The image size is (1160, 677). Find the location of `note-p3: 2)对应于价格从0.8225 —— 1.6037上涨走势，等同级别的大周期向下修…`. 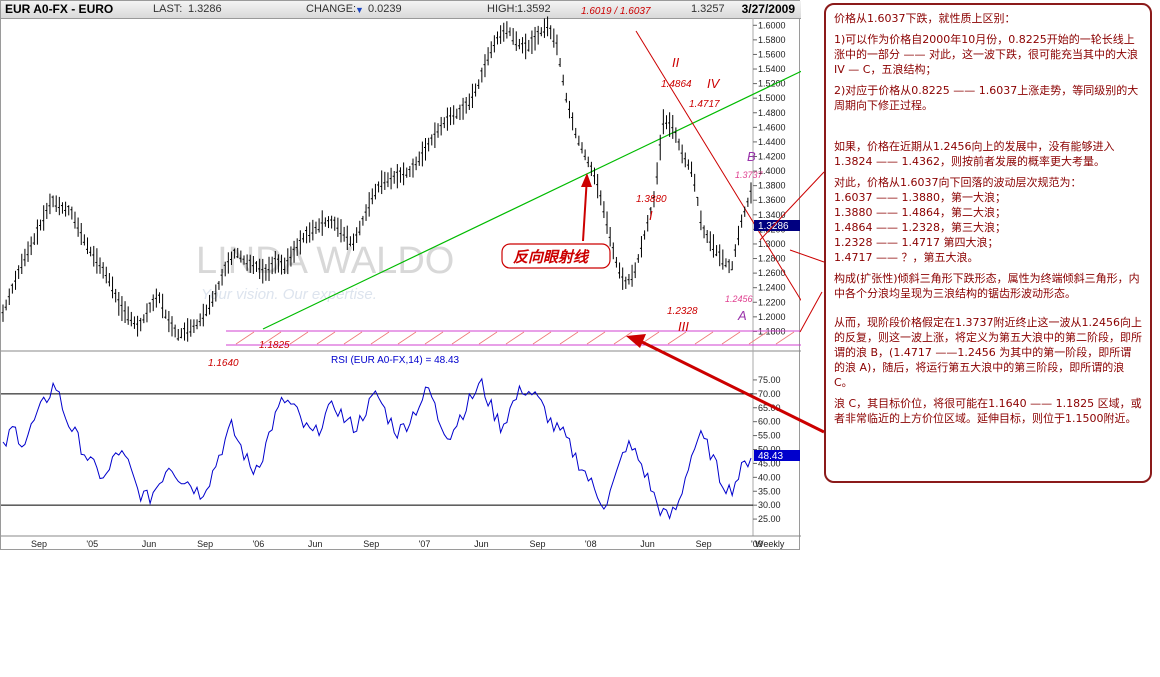

note-p3: 2)对应于价格从0.8225 —— 1.6037上涨走势，等同级别的大周期向下修… is located at coordinates (986, 98).